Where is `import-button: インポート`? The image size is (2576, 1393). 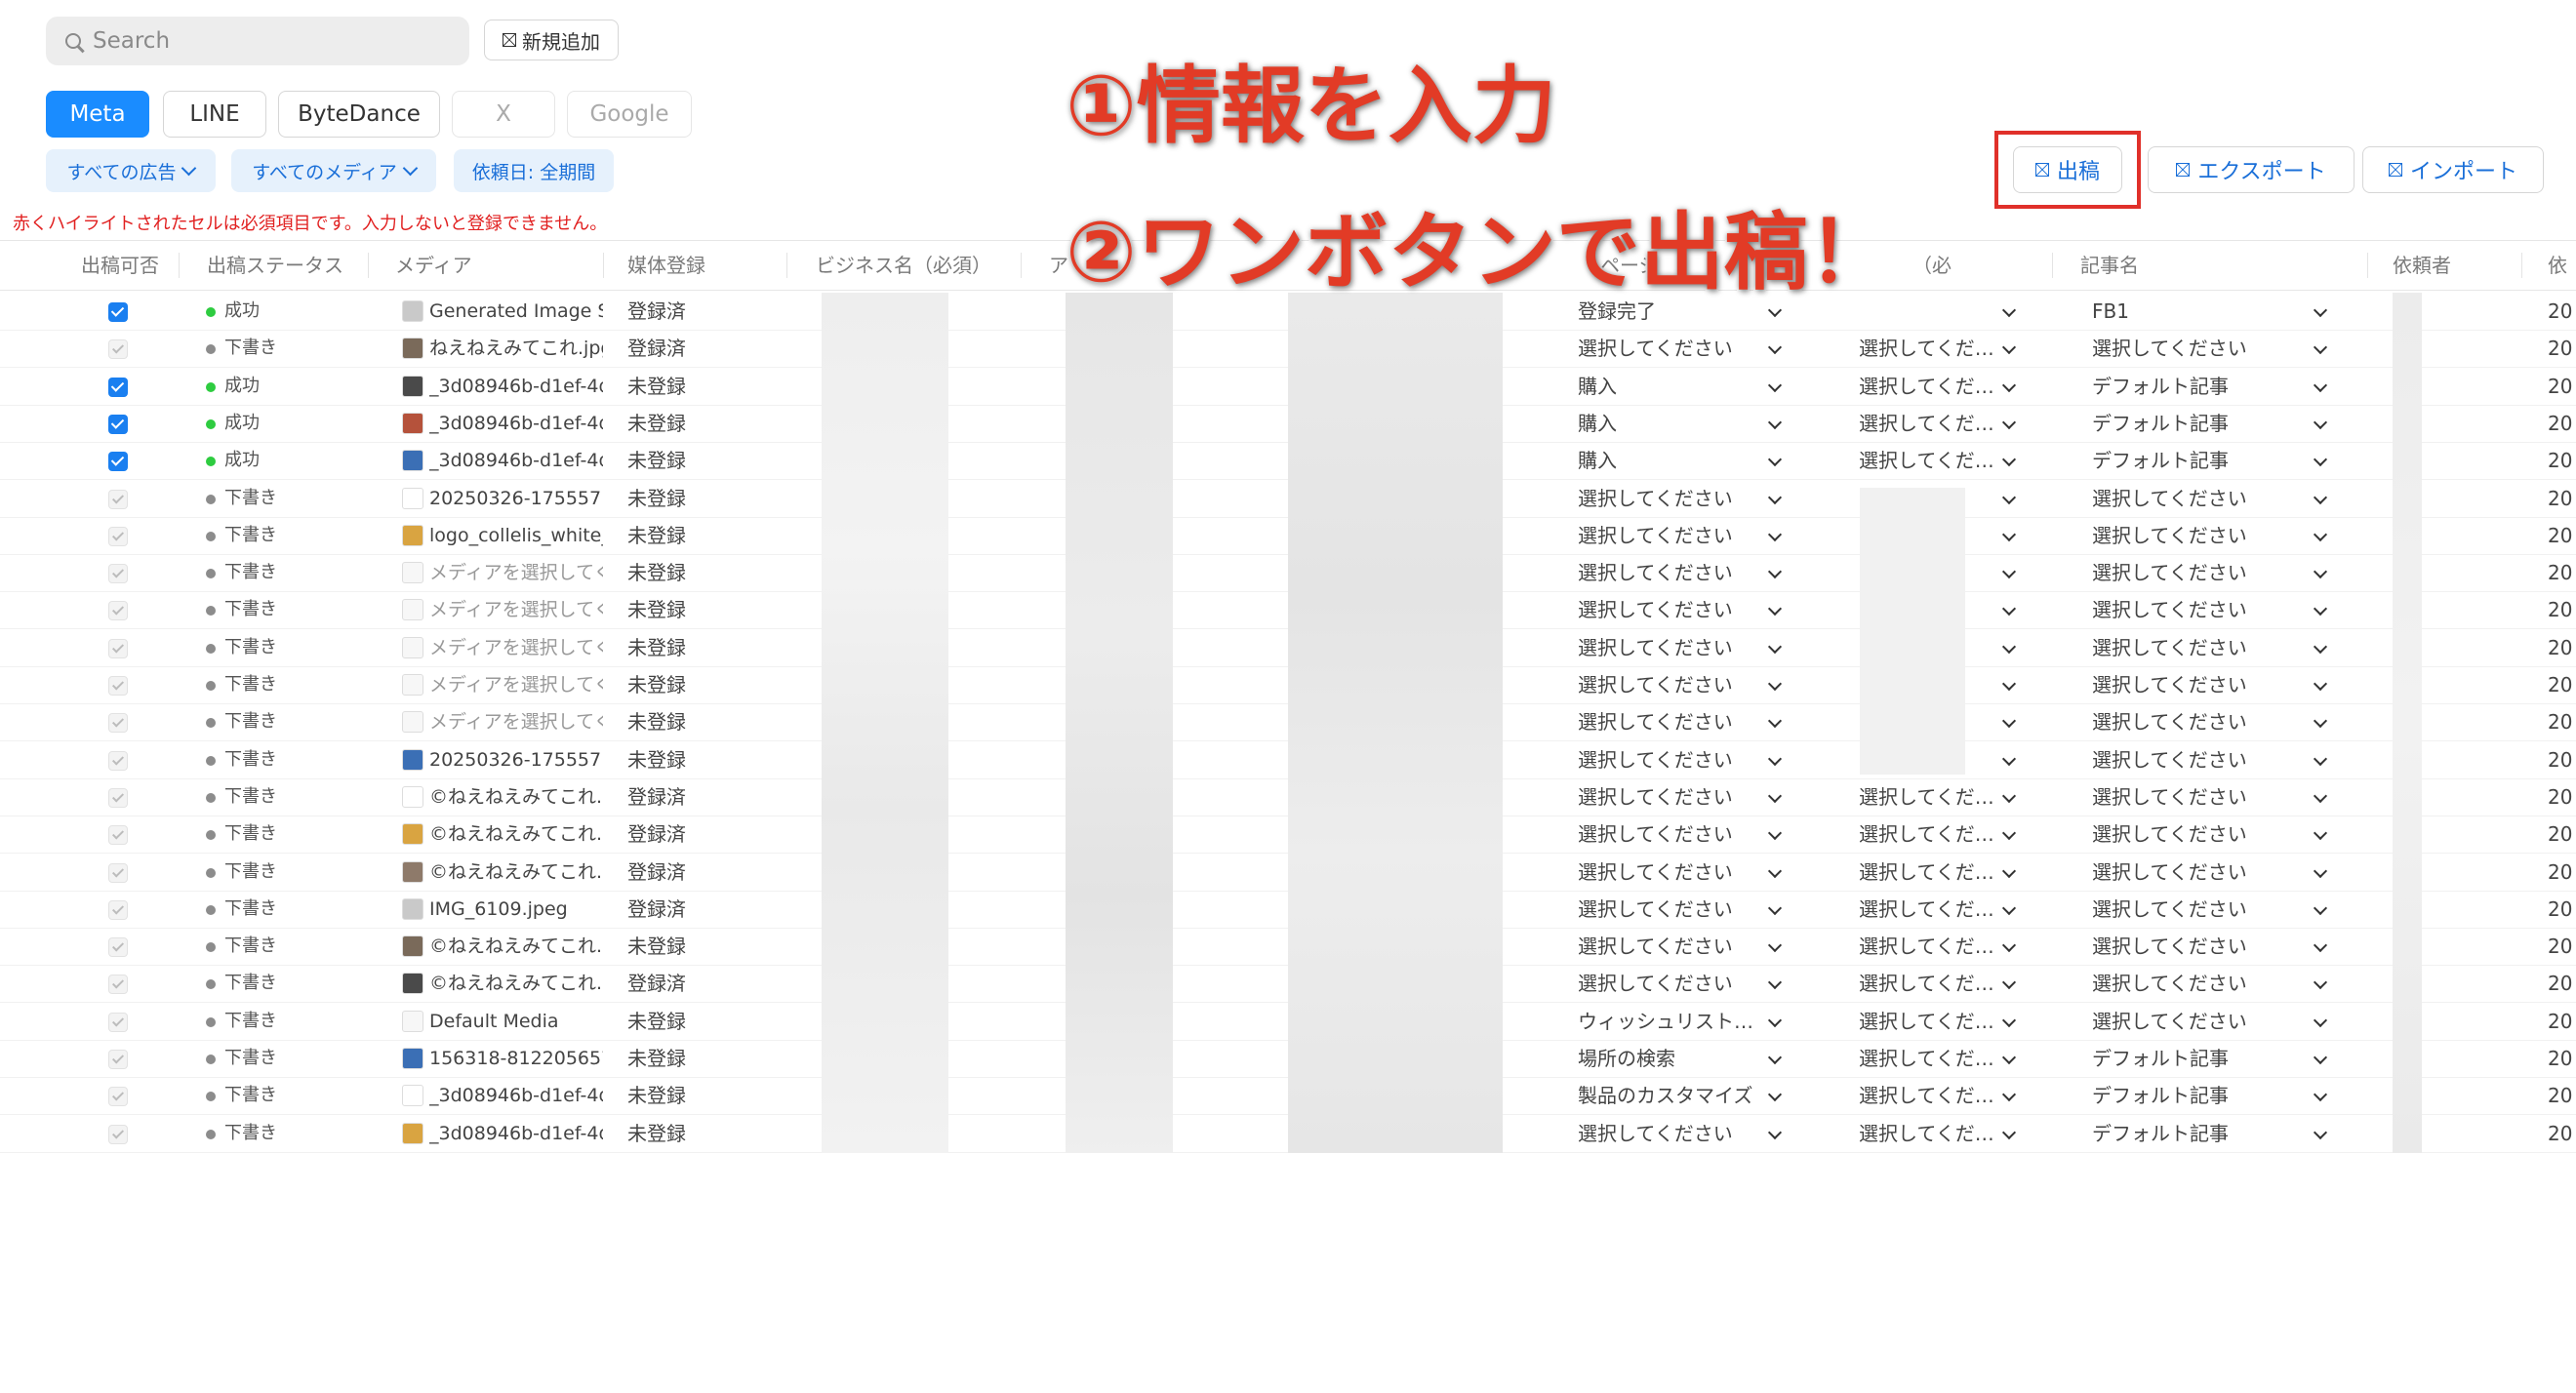 import-button: インポート is located at coordinates (2453, 169).